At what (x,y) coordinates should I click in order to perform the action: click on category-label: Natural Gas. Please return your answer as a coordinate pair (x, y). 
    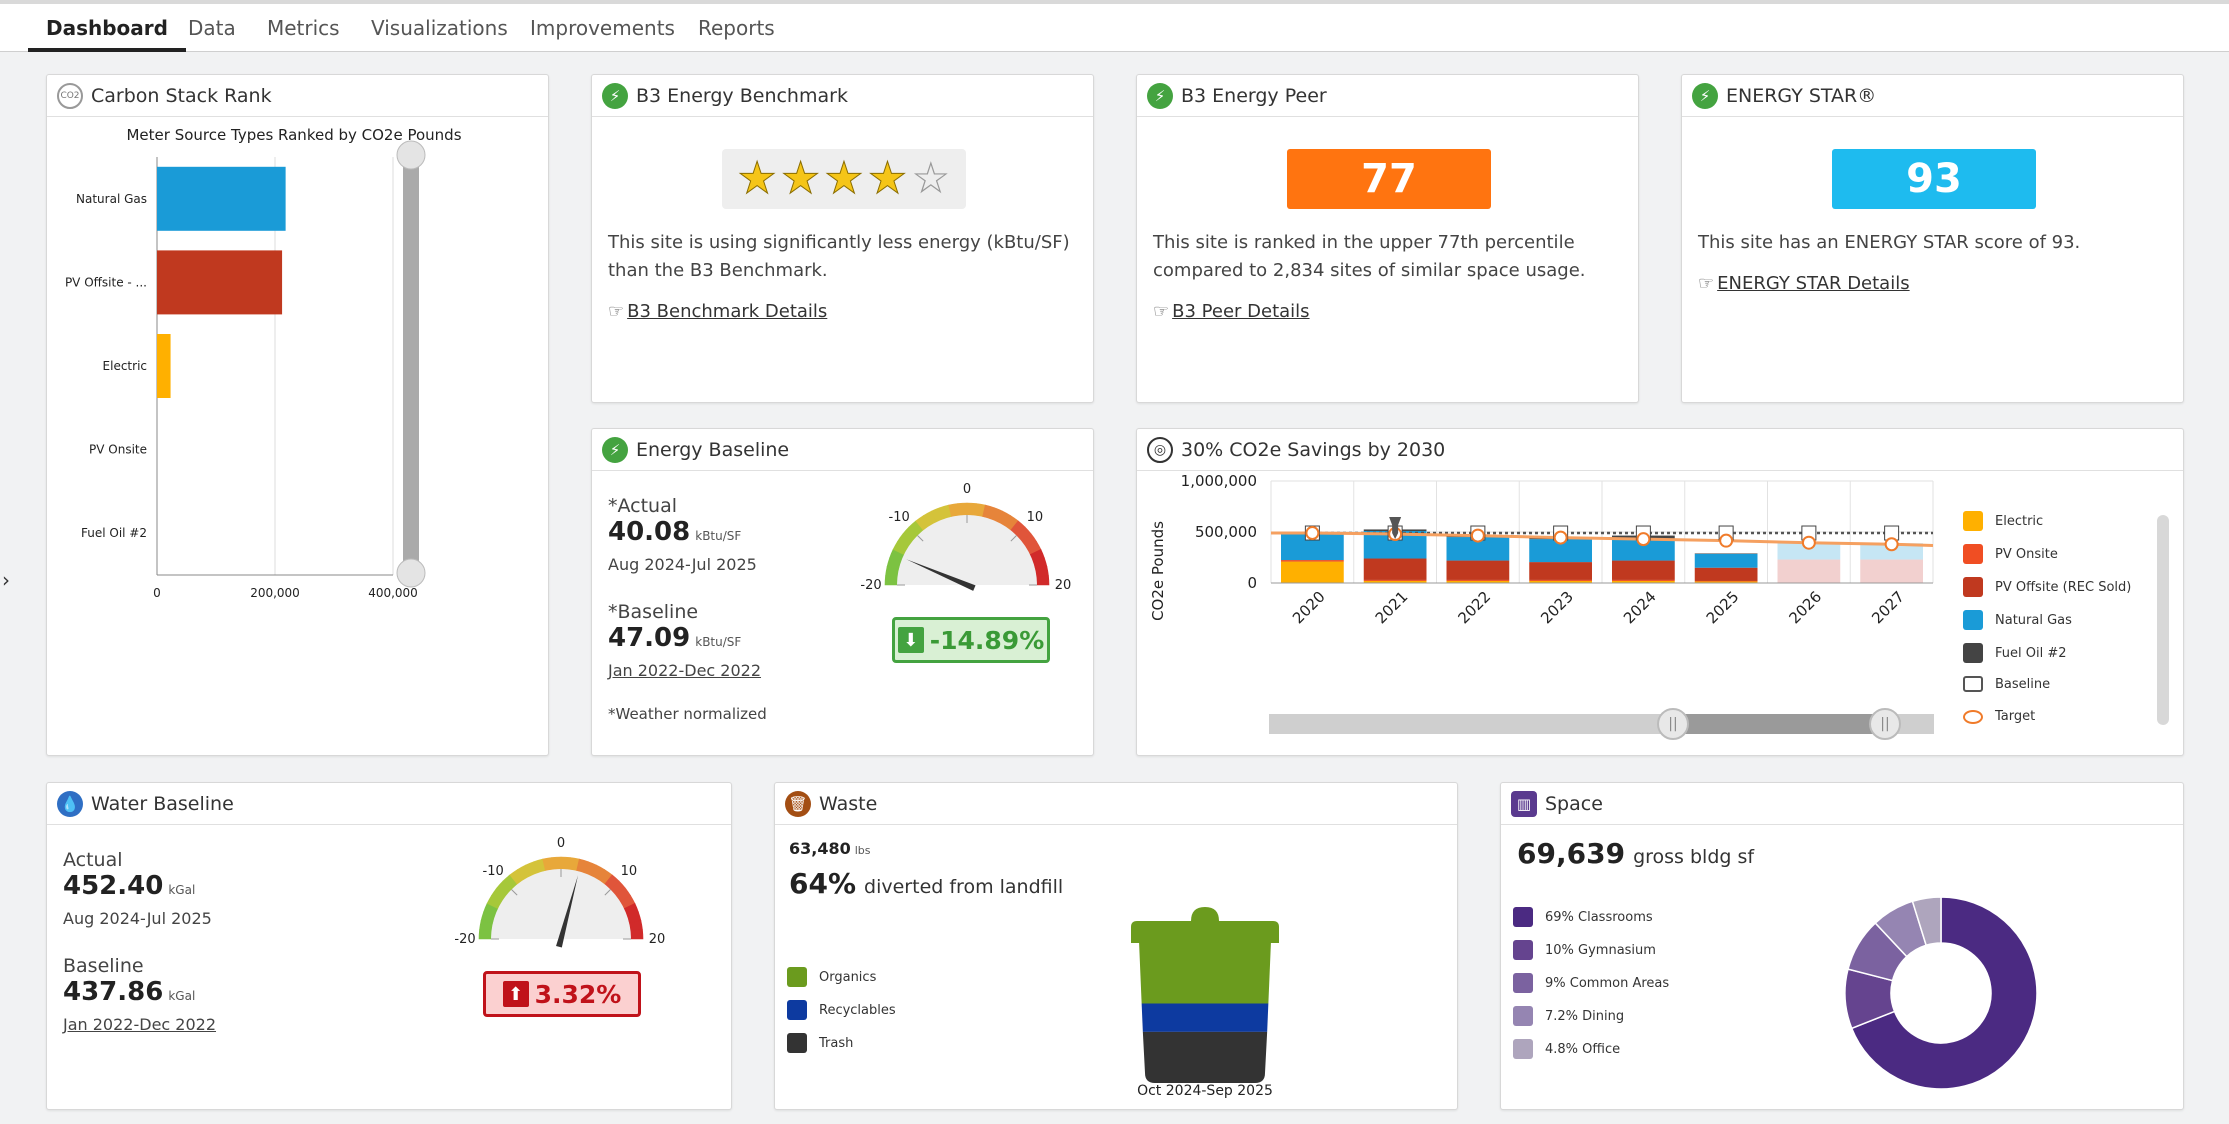
    Looking at the image, I should click on (111, 199).